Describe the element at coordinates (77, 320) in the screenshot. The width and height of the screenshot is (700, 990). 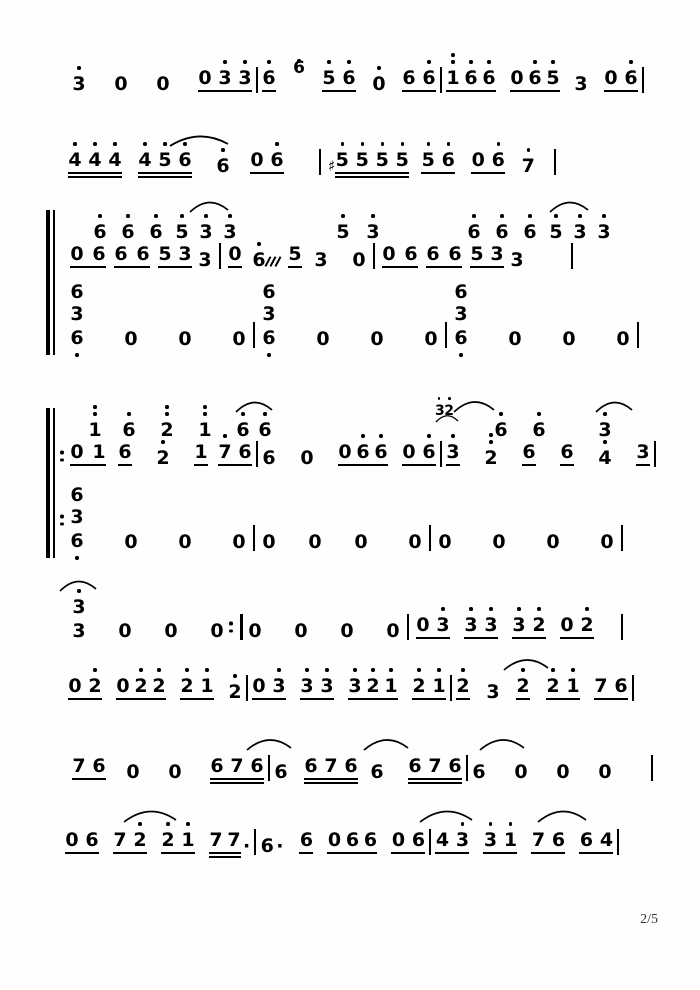
I see `chord-stack: 6 3 6` at that location.